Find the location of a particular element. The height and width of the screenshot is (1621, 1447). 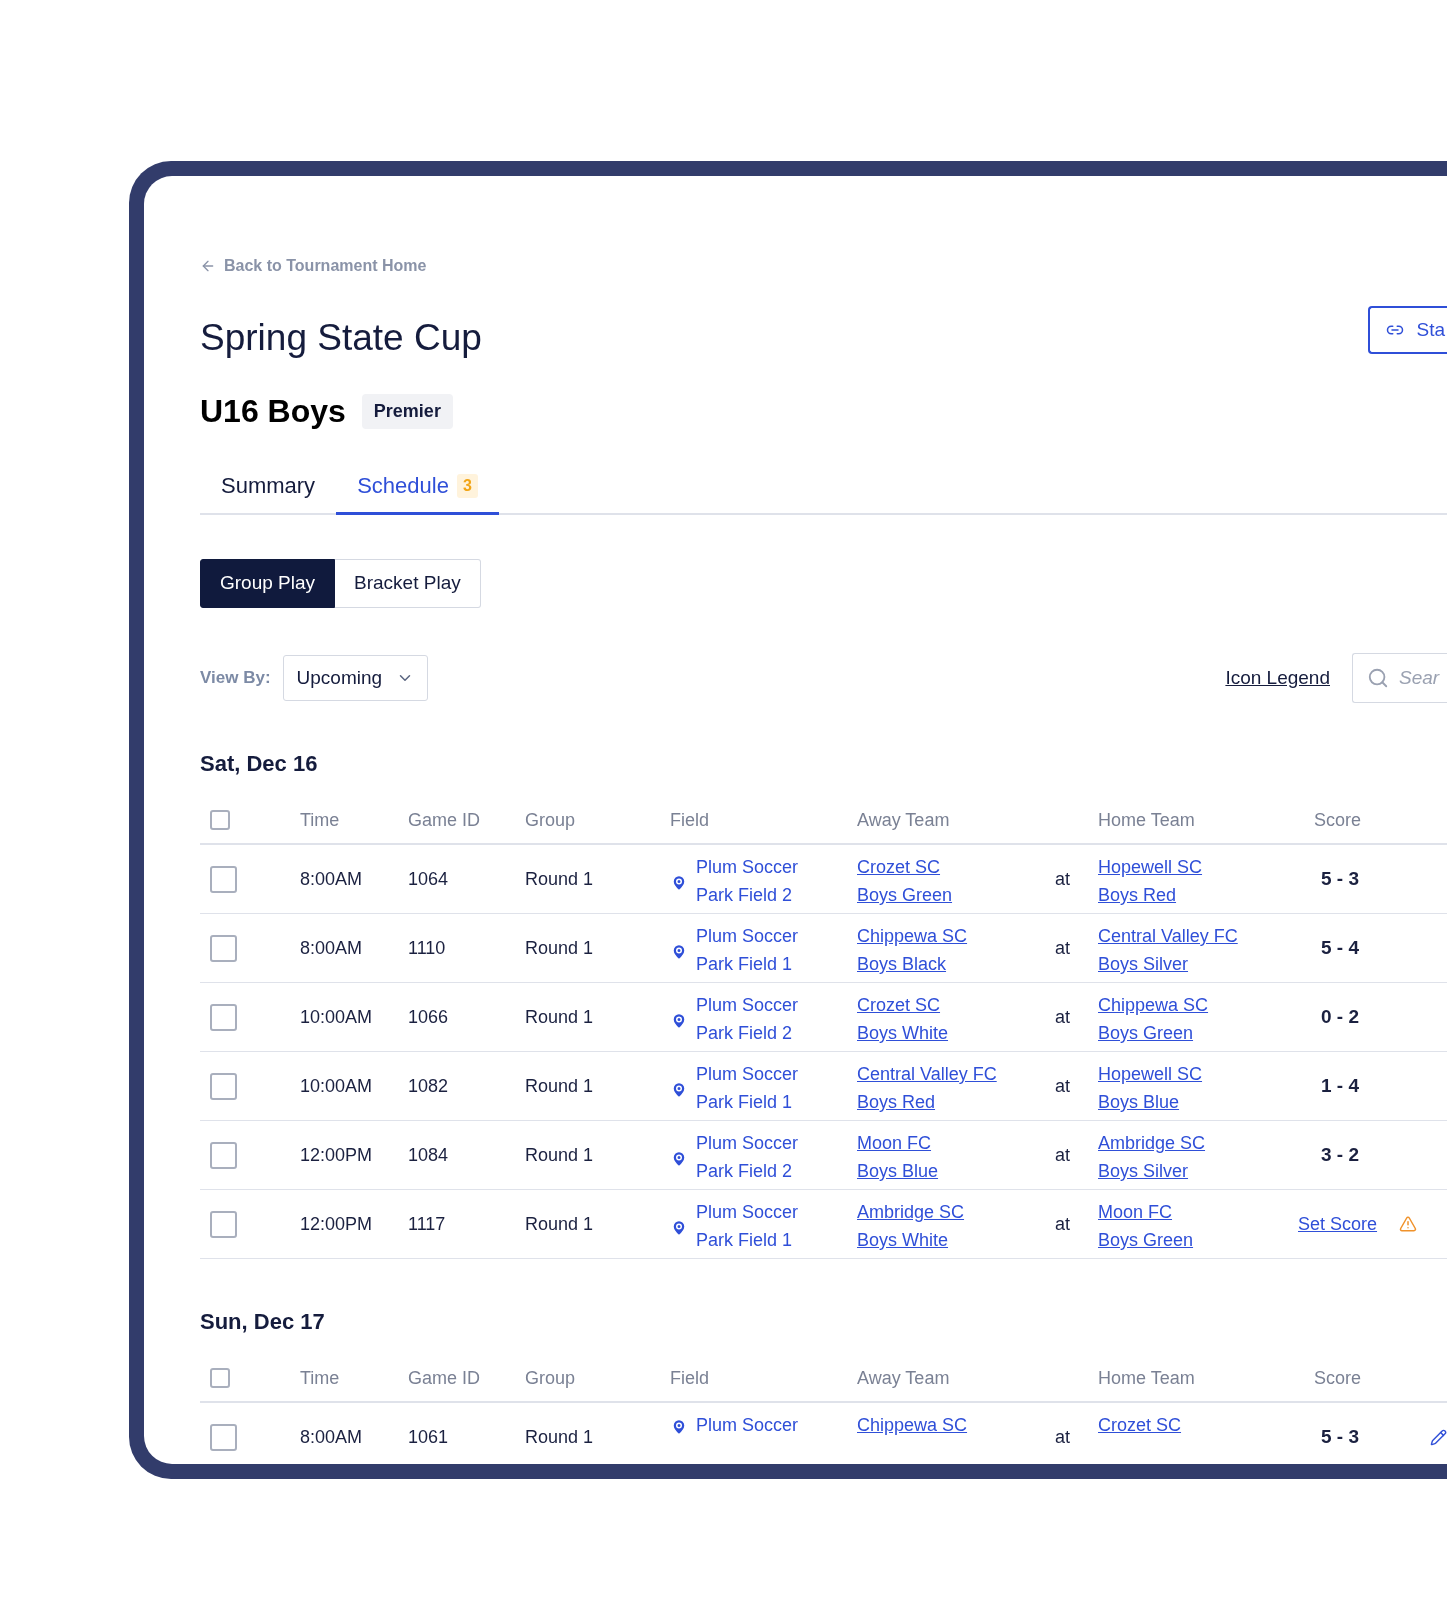

score: 0 - 2 is located at coordinates (1340, 1016).